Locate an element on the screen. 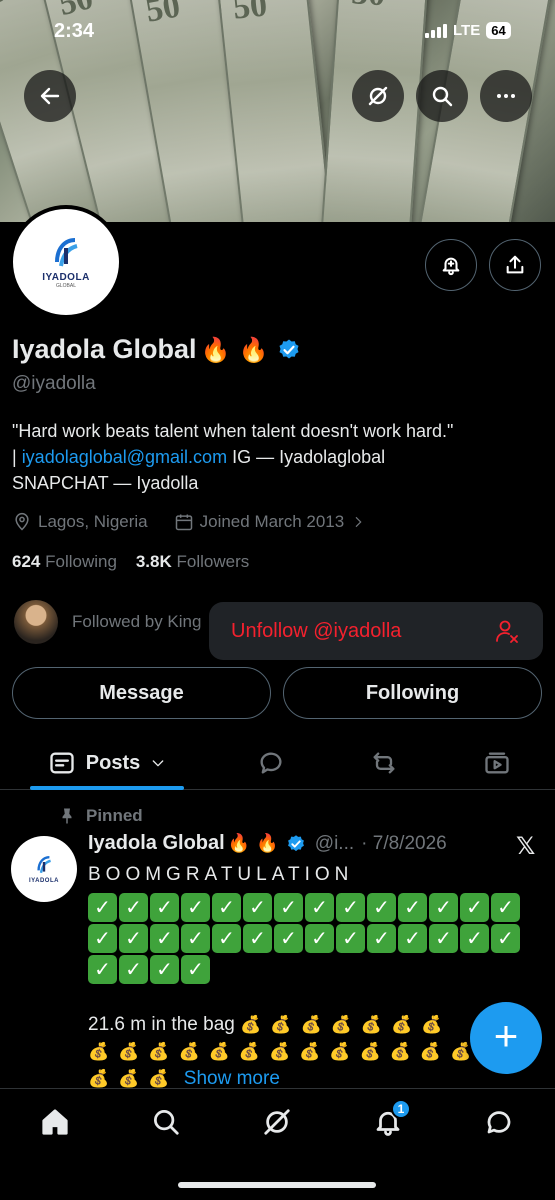 Image resolution: width=555 pixels, height=1200 pixels. compose-post-button: + is located at coordinates (506, 1038).